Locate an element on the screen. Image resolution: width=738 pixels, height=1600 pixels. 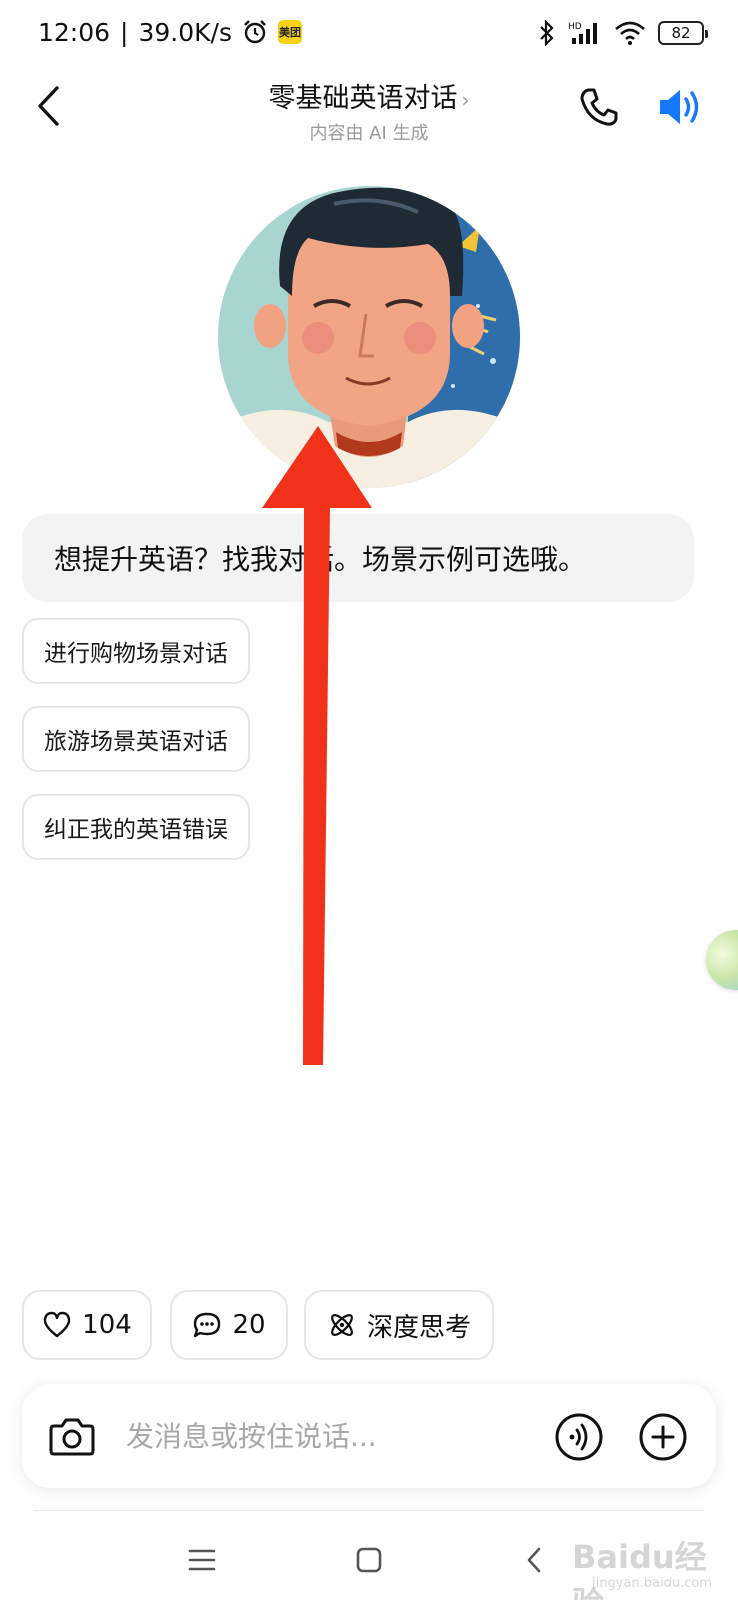
menu-icon is located at coordinates (202, 1560).